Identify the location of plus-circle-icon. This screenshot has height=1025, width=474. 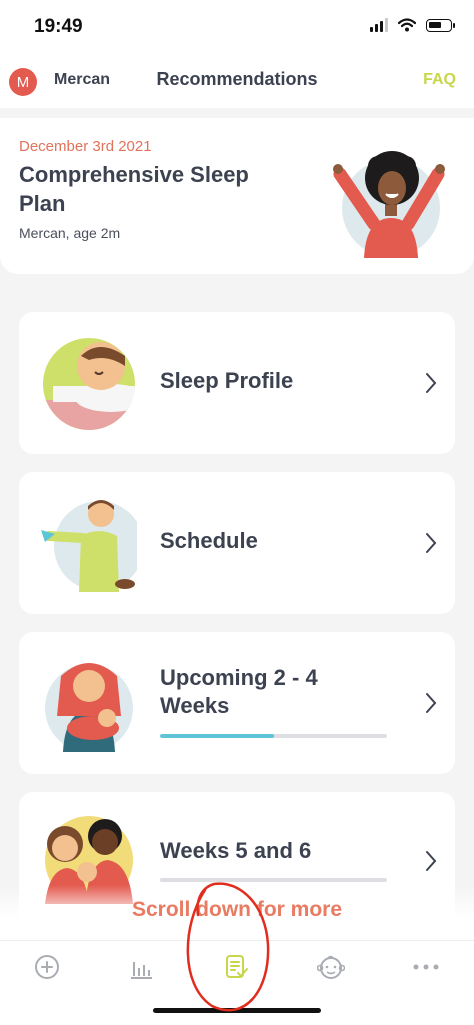
(47, 967).